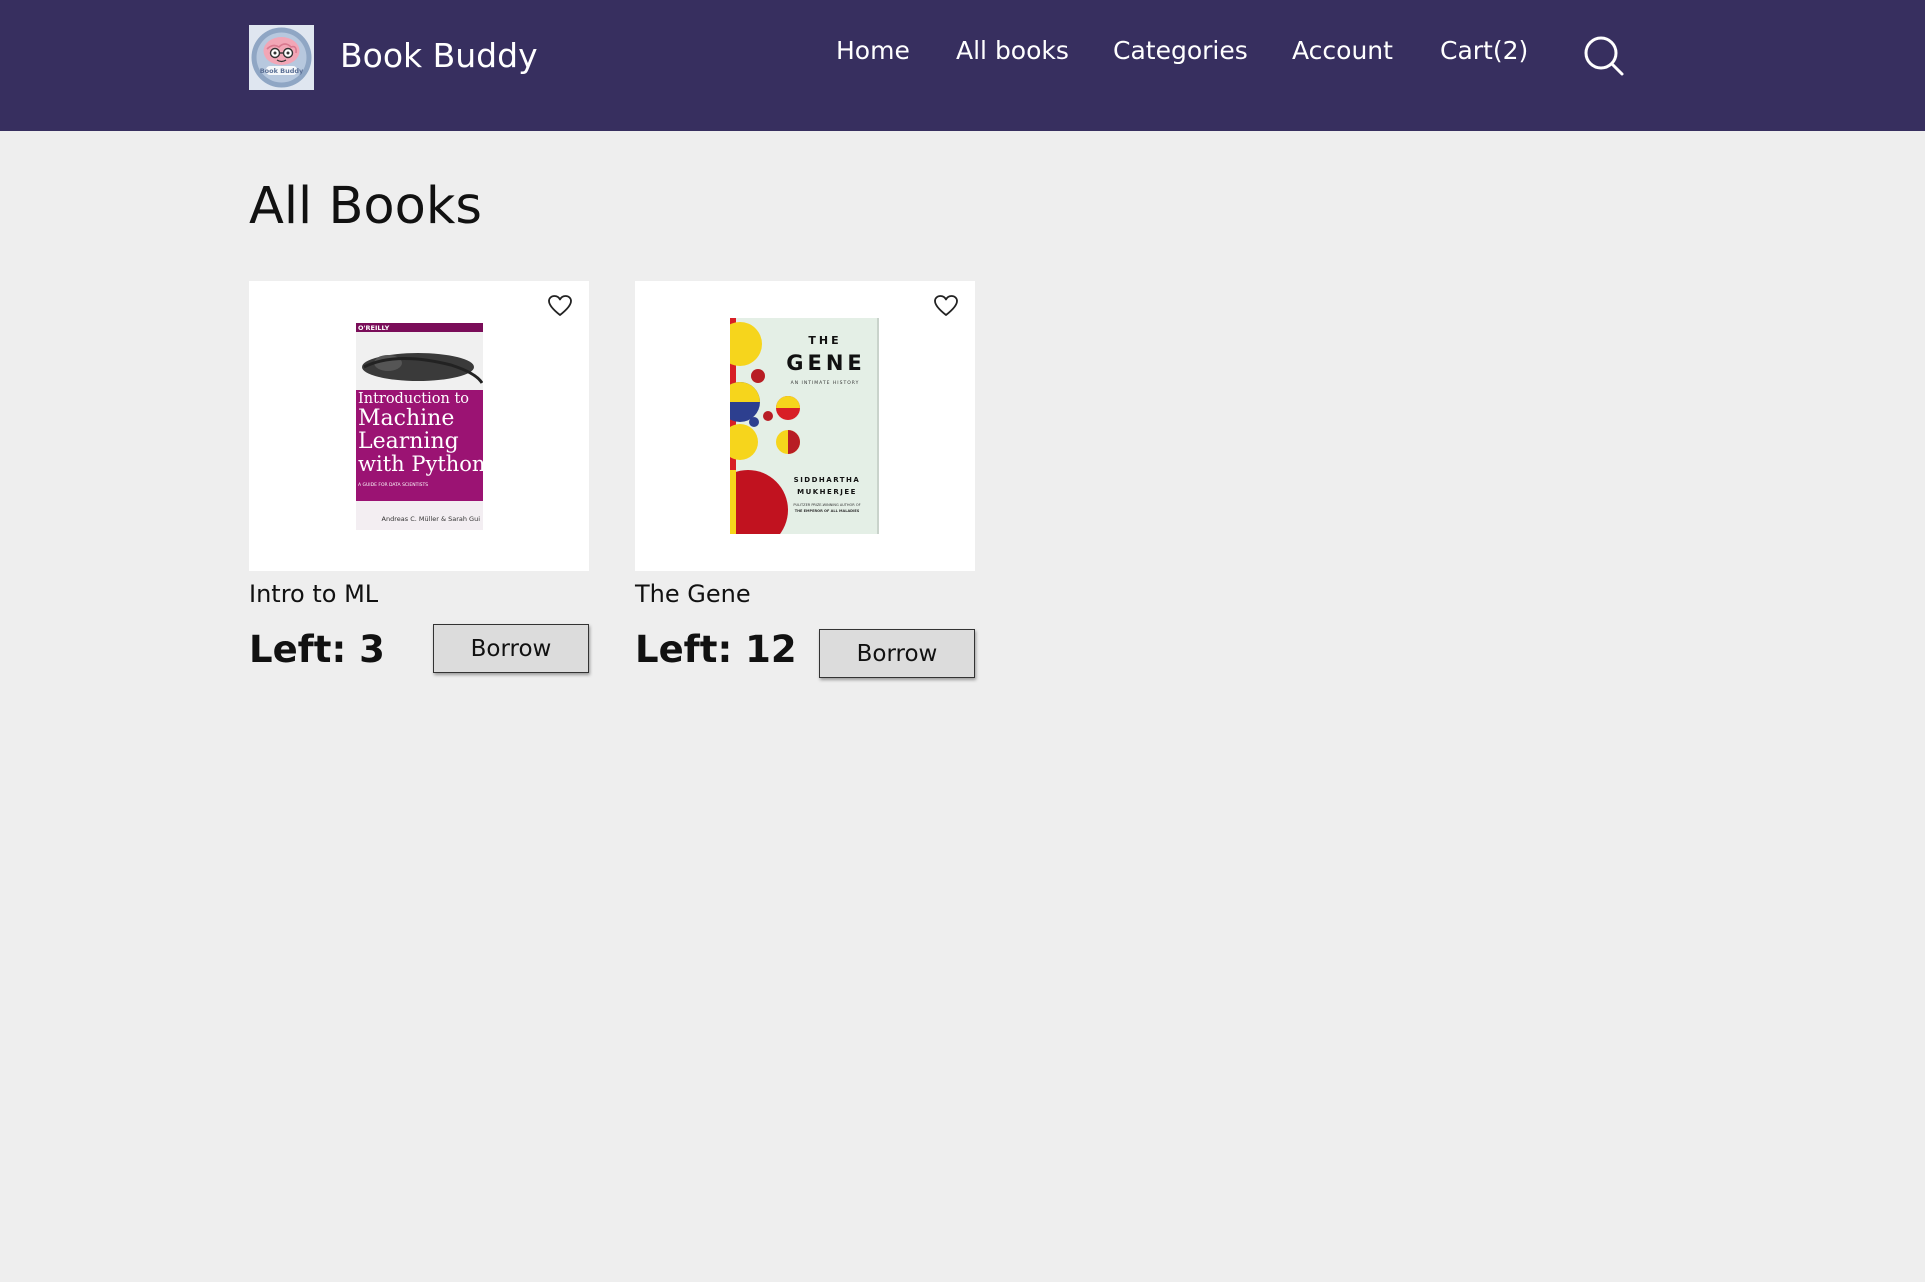 The image size is (1925, 1282). I want to click on search-icon, so click(1604, 56).